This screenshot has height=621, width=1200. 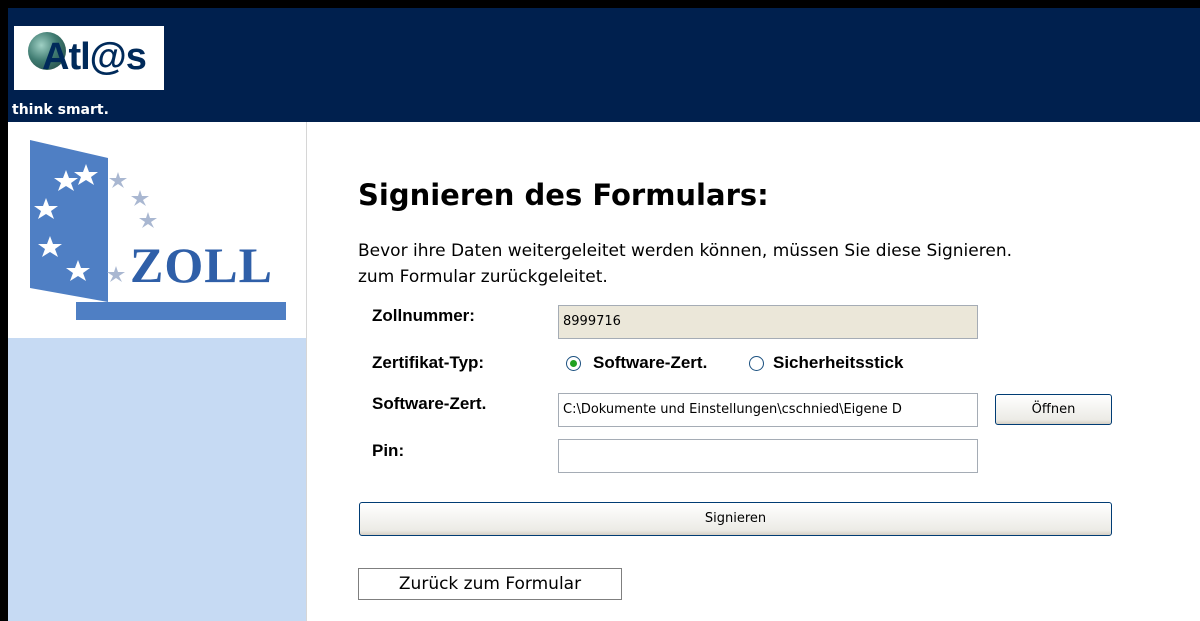 What do you see at coordinates (157, 479) in the screenshot?
I see `sidebar-panel` at bounding box center [157, 479].